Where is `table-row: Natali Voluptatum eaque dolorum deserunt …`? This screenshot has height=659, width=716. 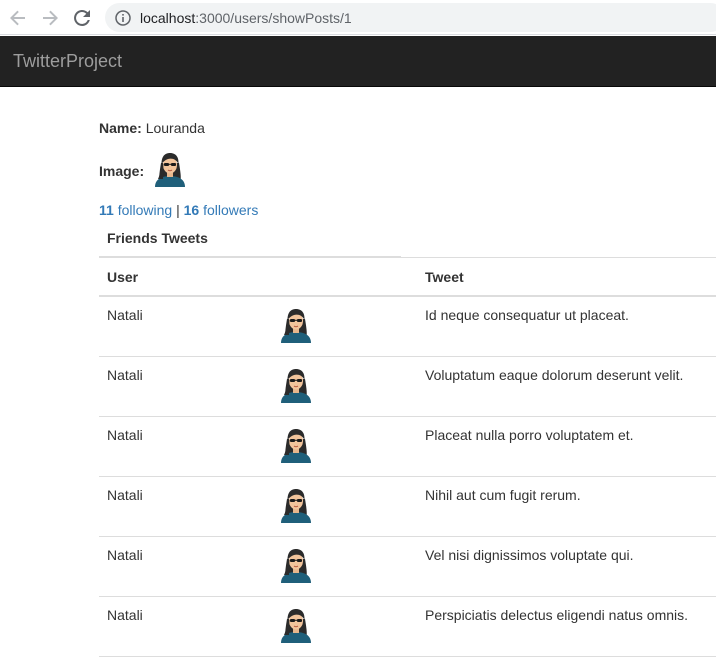 table-row: Natali Voluptatum eaque dolorum deserunt … is located at coordinates (407, 386).